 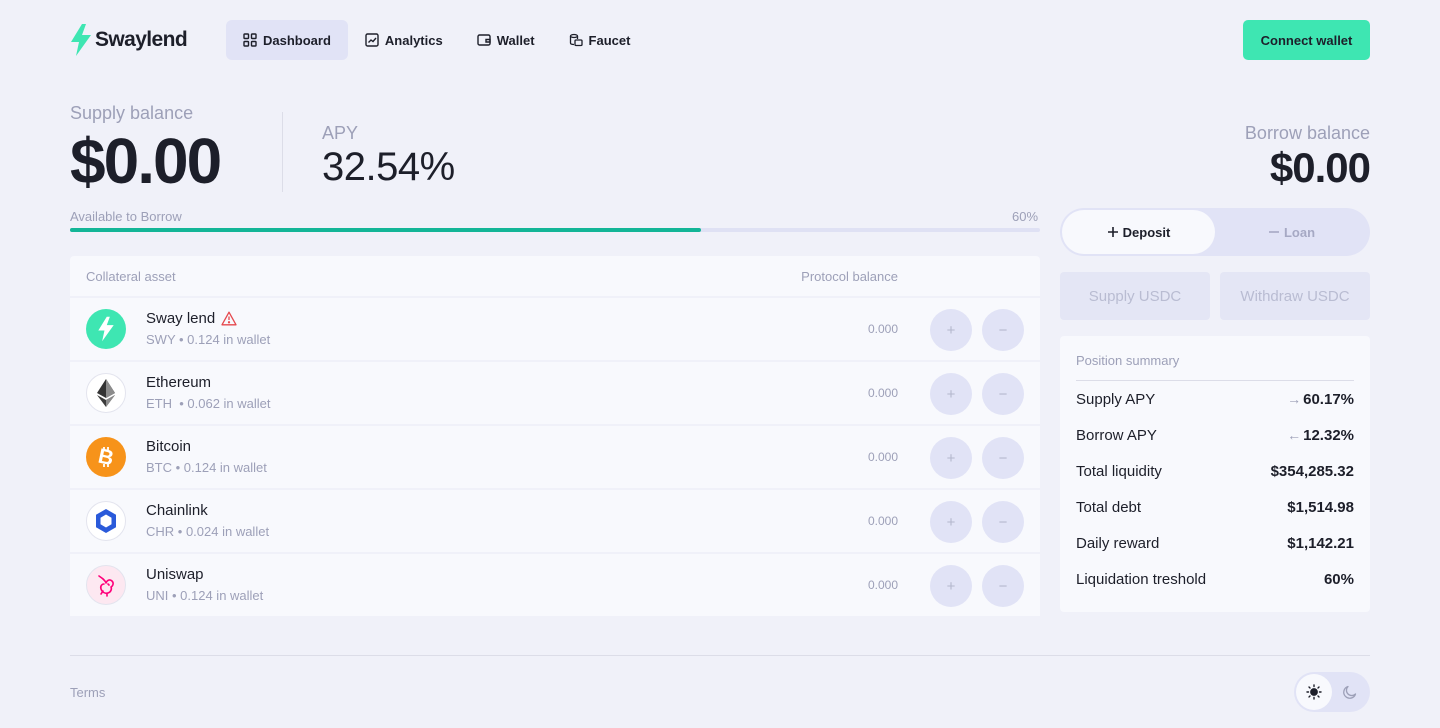 I want to click on summary-value: 60%, so click(x=1338, y=579).